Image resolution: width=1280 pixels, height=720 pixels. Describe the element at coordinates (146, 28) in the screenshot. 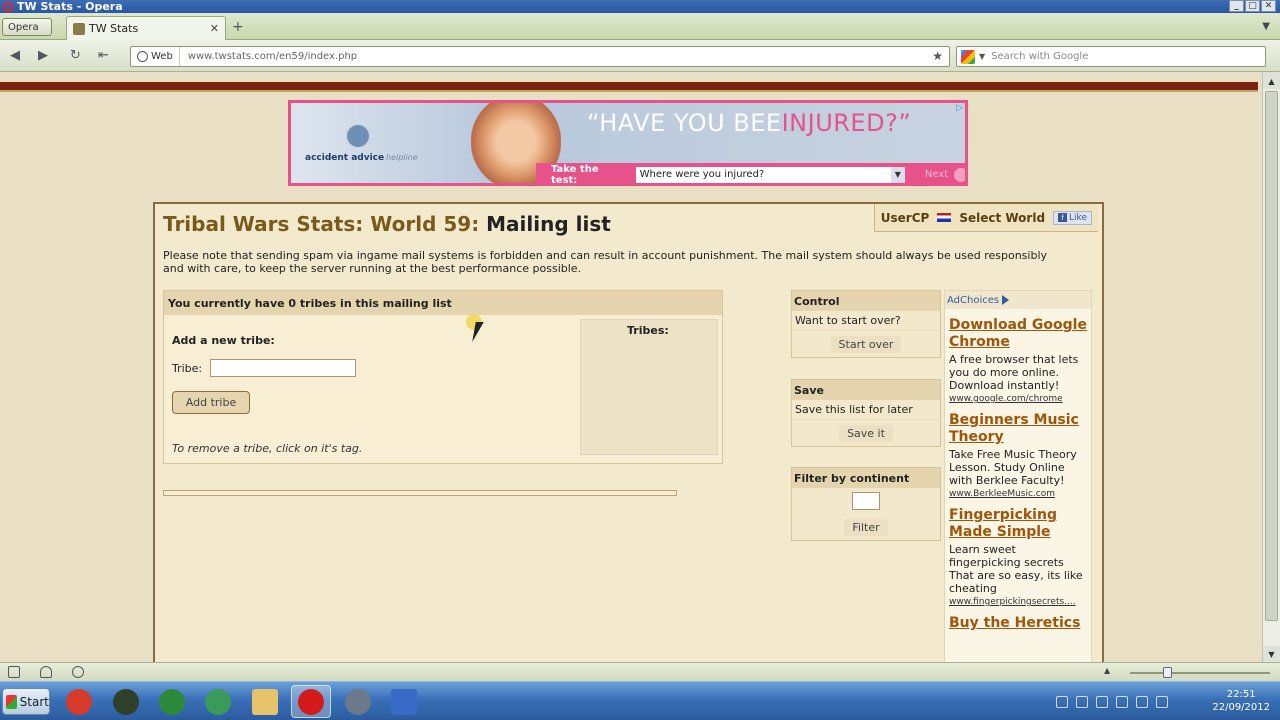

I see `tab-tw-stats: TW Stats ✕` at that location.